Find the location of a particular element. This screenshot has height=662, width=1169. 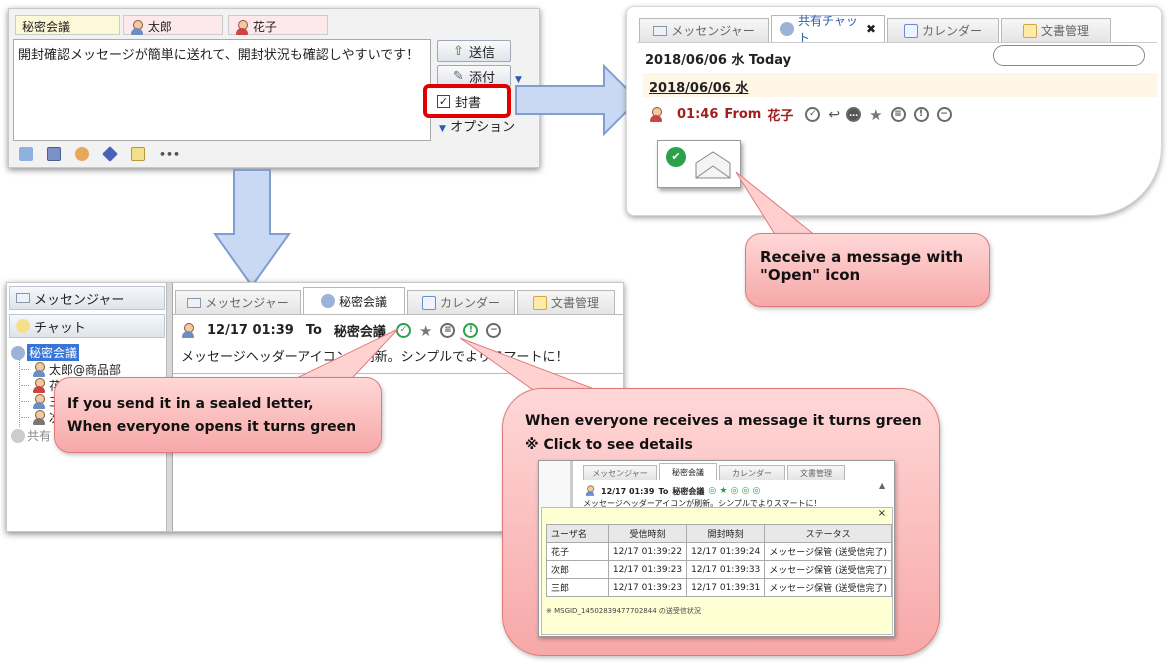

table-cell: 12/17 01:39:23 is located at coordinates (647, 569).